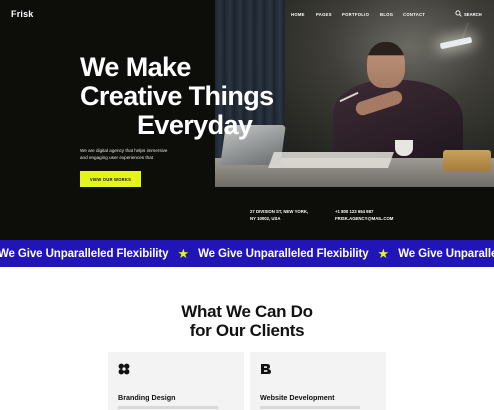  I want to click on service-card-title: Website Development, so click(297, 397).